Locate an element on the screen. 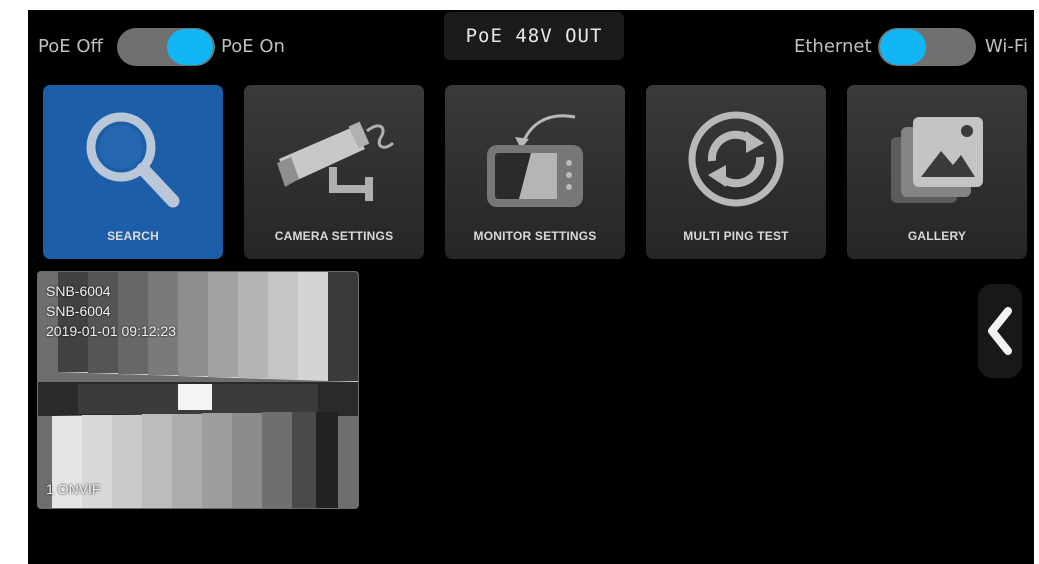 The image size is (1039, 564). multi-ping-test-label: MULTI PING TEST is located at coordinates (736, 236).